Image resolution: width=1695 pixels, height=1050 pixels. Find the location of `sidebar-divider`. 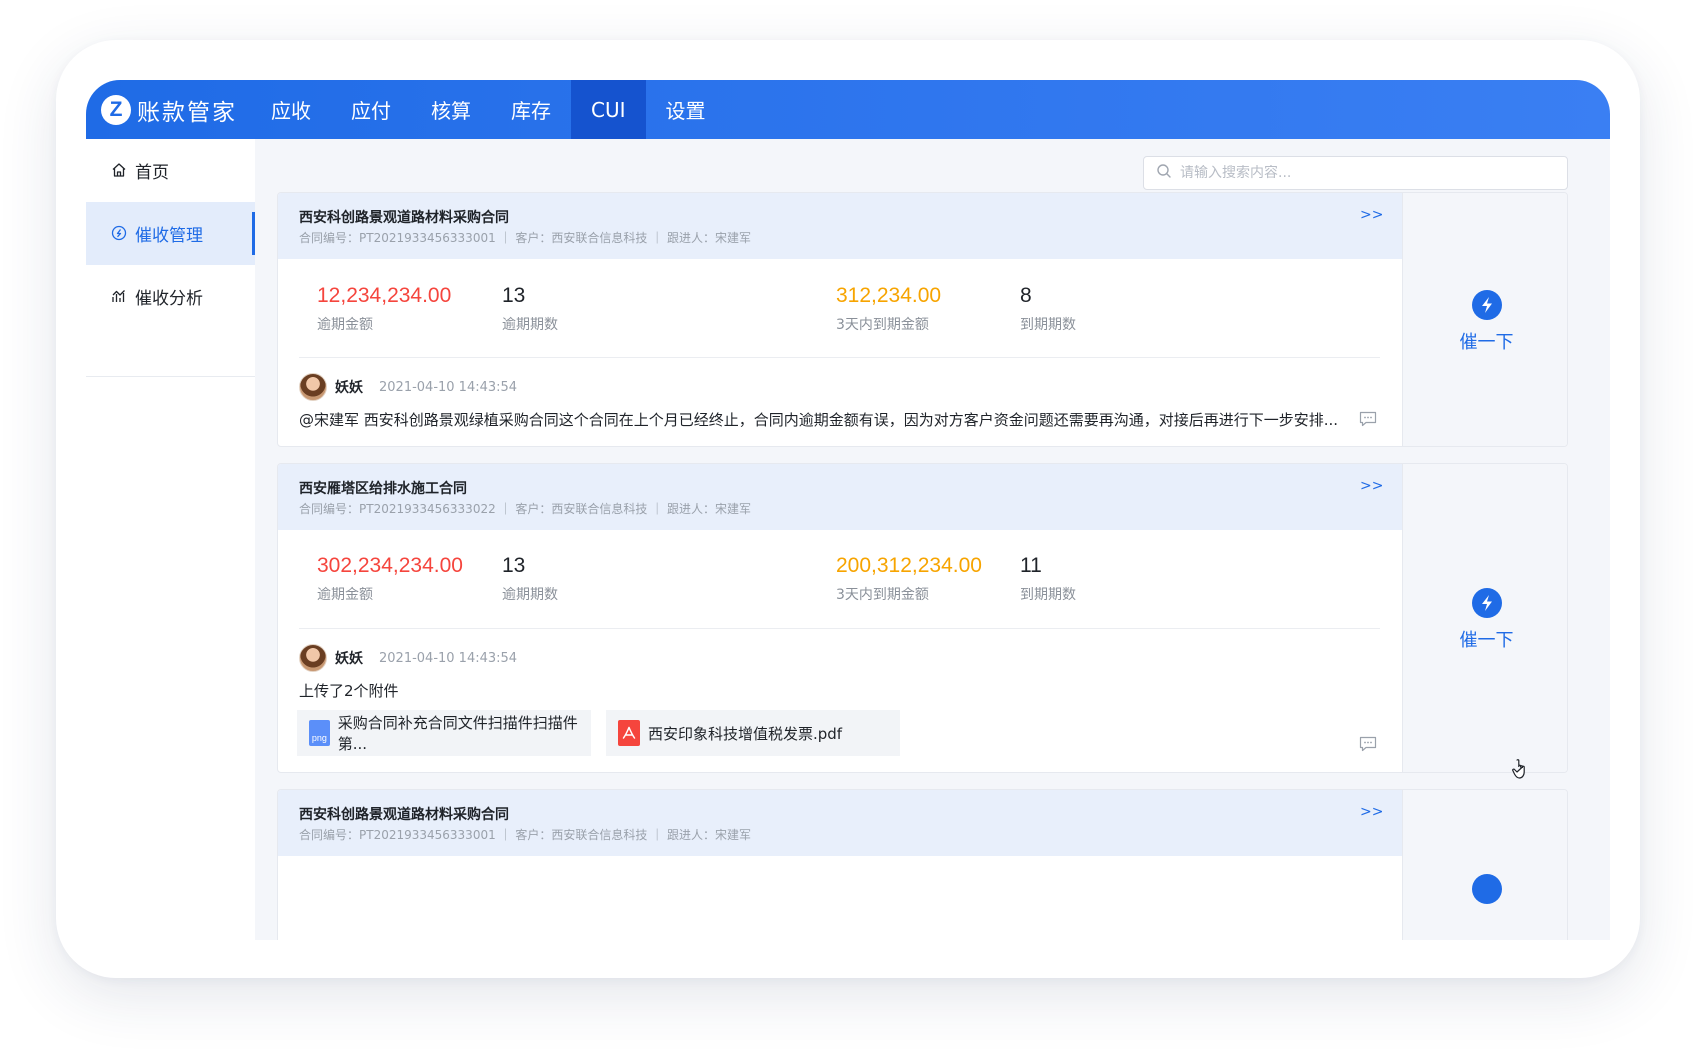

sidebar-divider is located at coordinates (170, 376).